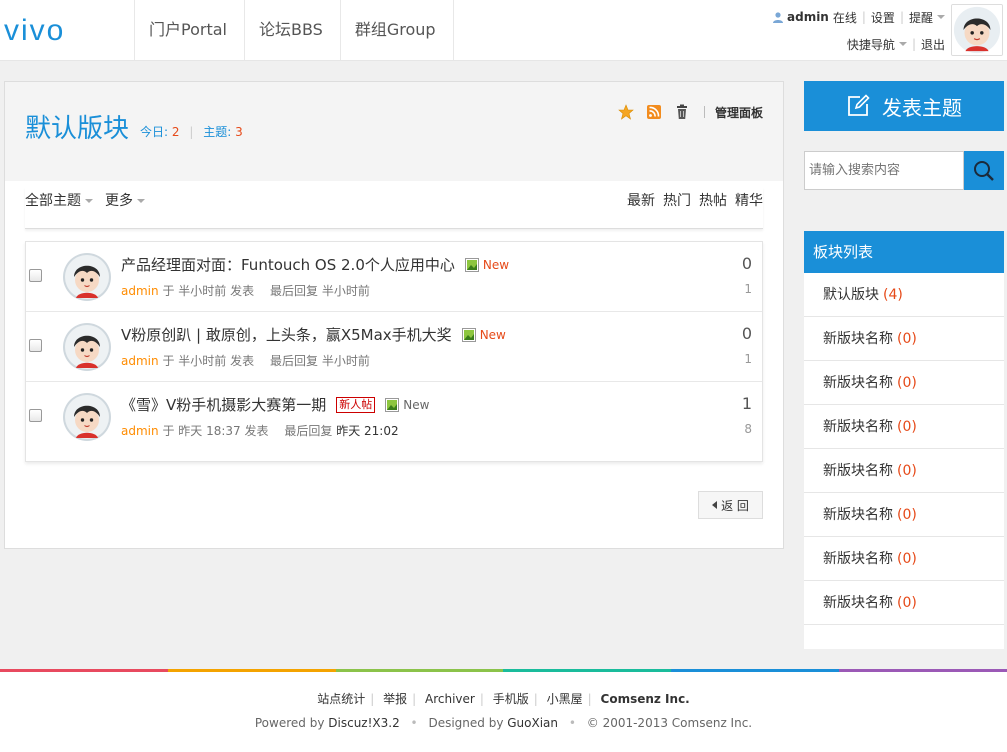 The width and height of the screenshot is (1007, 752). Describe the element at coordinates (871, 44) in the screenshot. I see `quicknav-link: 快捷导航` at that location.